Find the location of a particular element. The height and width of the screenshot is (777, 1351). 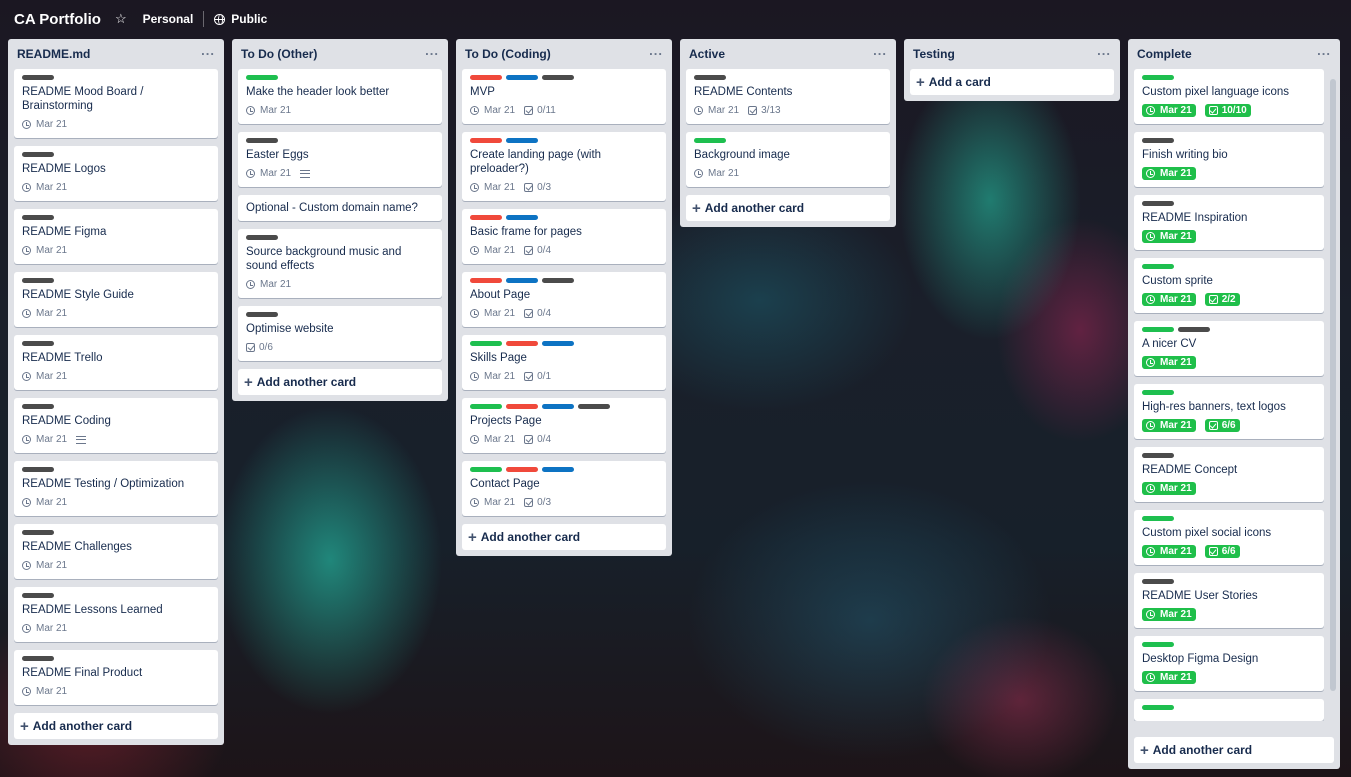

card: Custom pixel social icons Mar 21 6/6 is located at coordinates (1229, 537).